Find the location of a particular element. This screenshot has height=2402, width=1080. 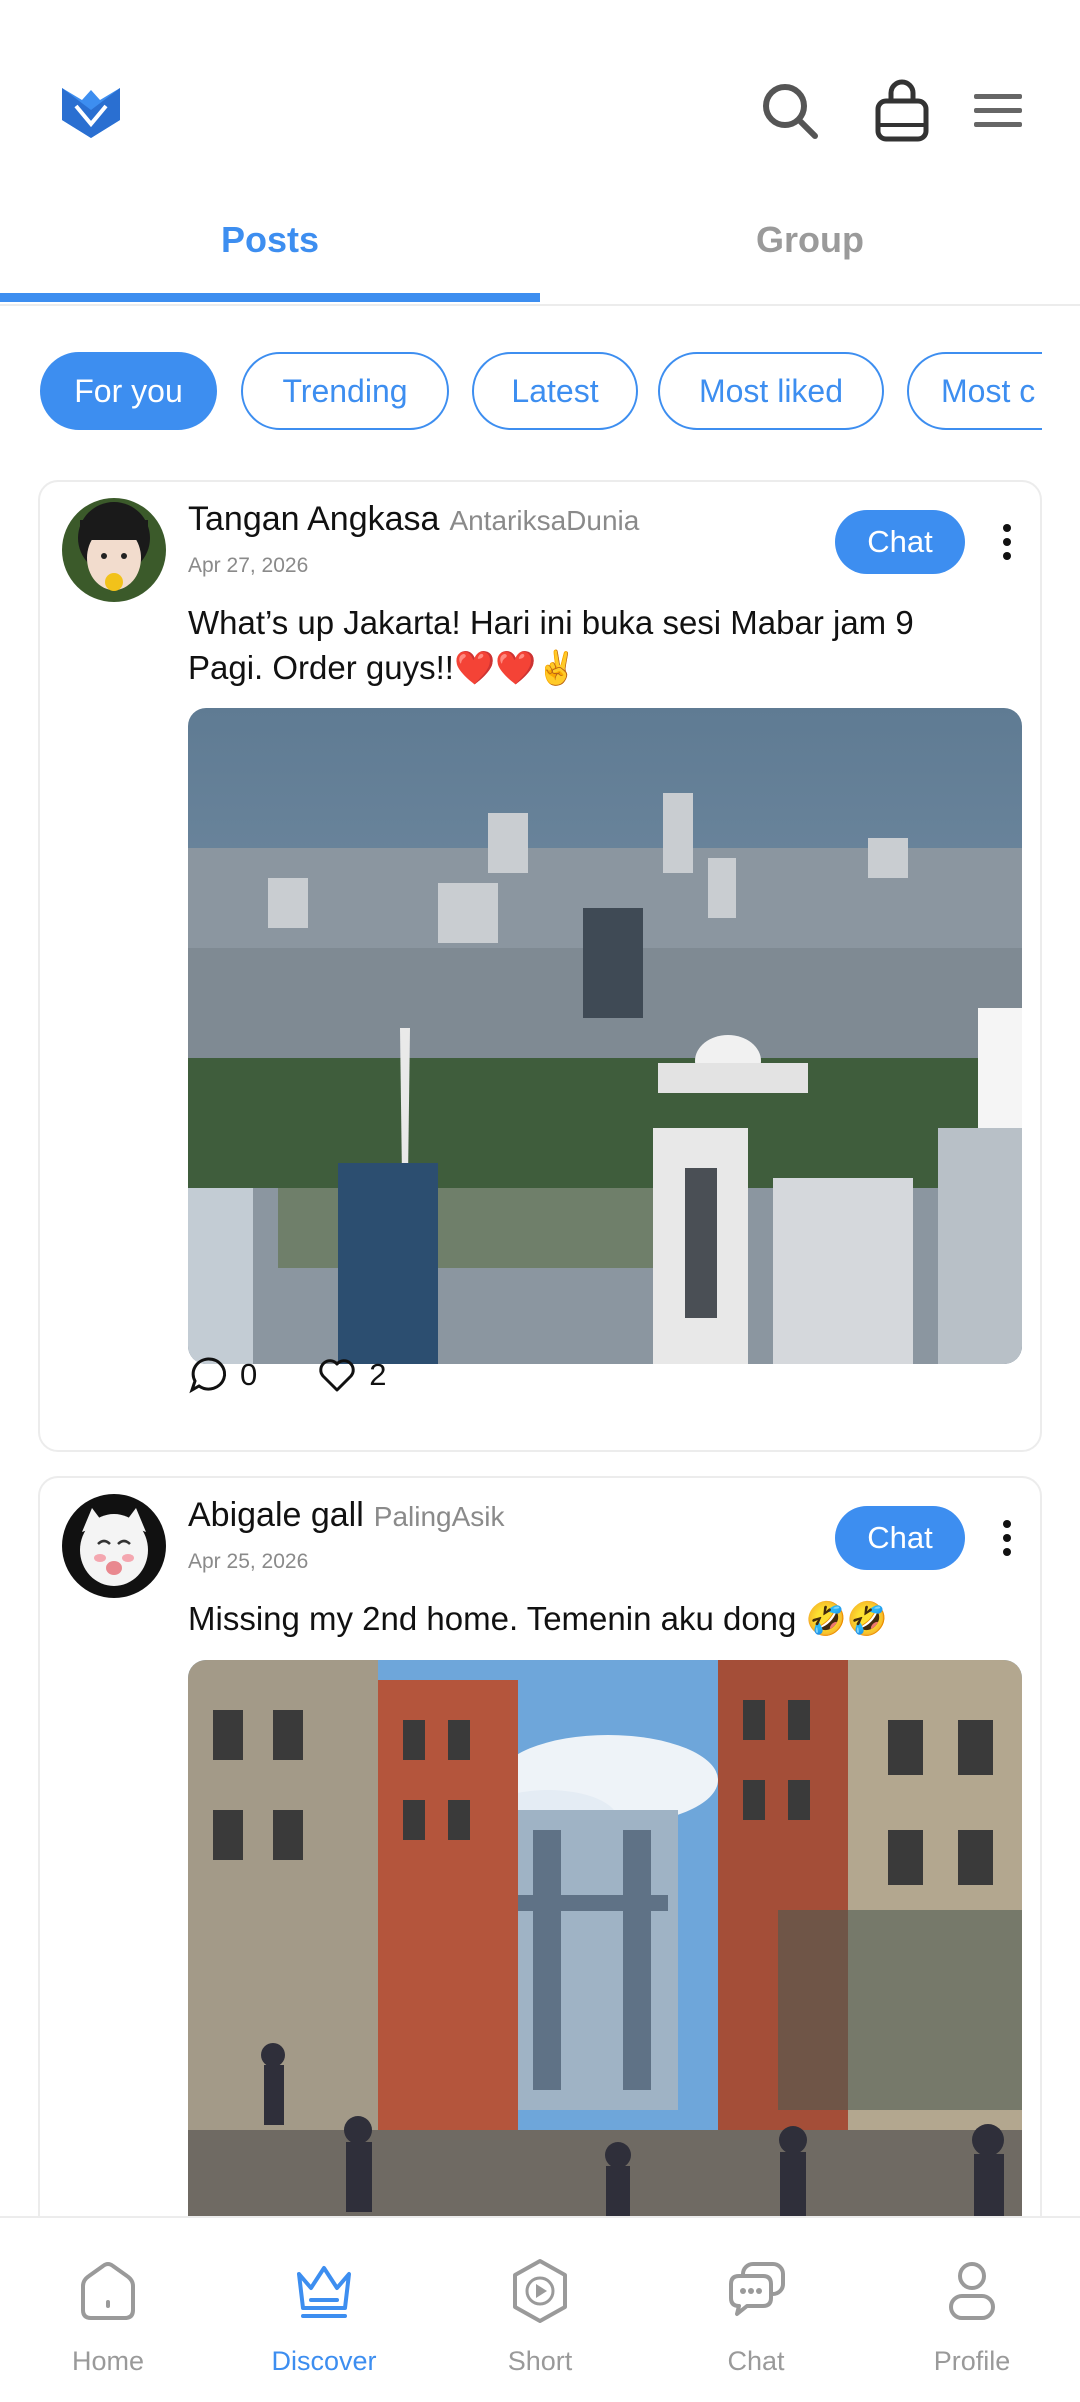

search-icon is located at coordinates (790, 111).